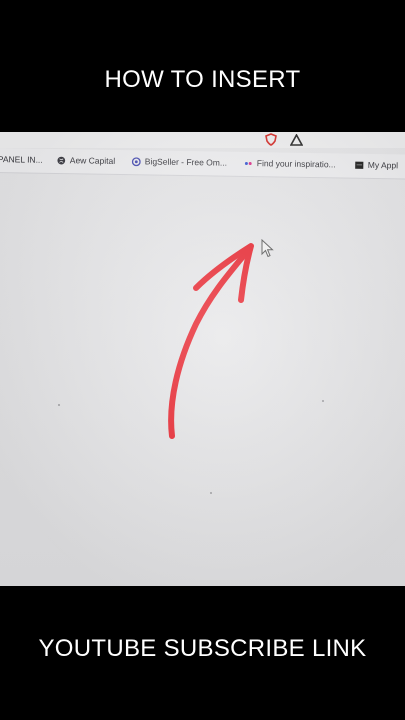  What do you see at coordinates (267, 248) in the screenshot?
I see `mouse-cursor-icon` at bounding box center [267, 248].